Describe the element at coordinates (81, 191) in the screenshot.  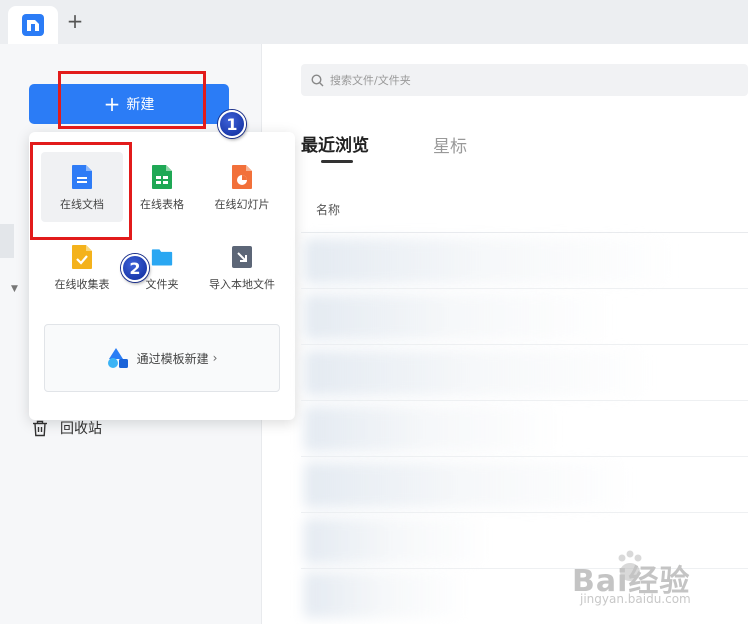
I see `annotation-box-online-doc` at that location.